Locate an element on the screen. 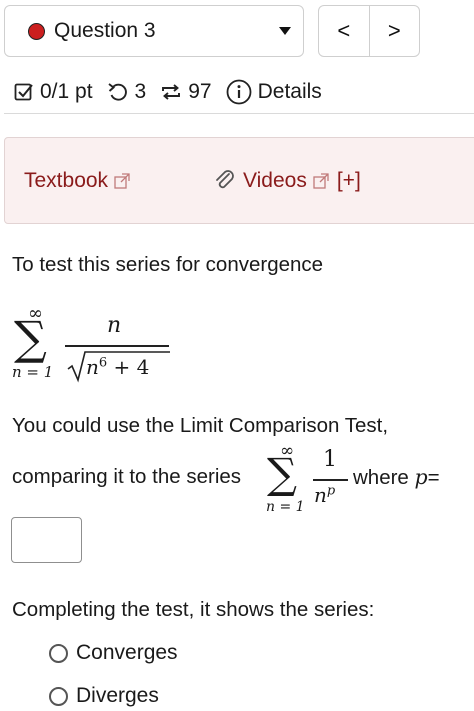  cmp-den-exponent: p is located at coordinates (331, 491).